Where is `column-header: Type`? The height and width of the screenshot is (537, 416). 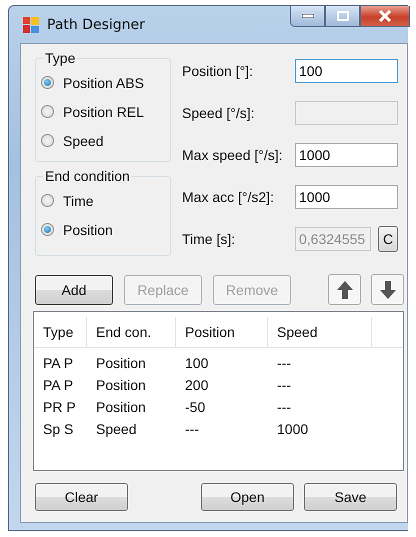
column-header: Type is located at coordinates (60, 332).